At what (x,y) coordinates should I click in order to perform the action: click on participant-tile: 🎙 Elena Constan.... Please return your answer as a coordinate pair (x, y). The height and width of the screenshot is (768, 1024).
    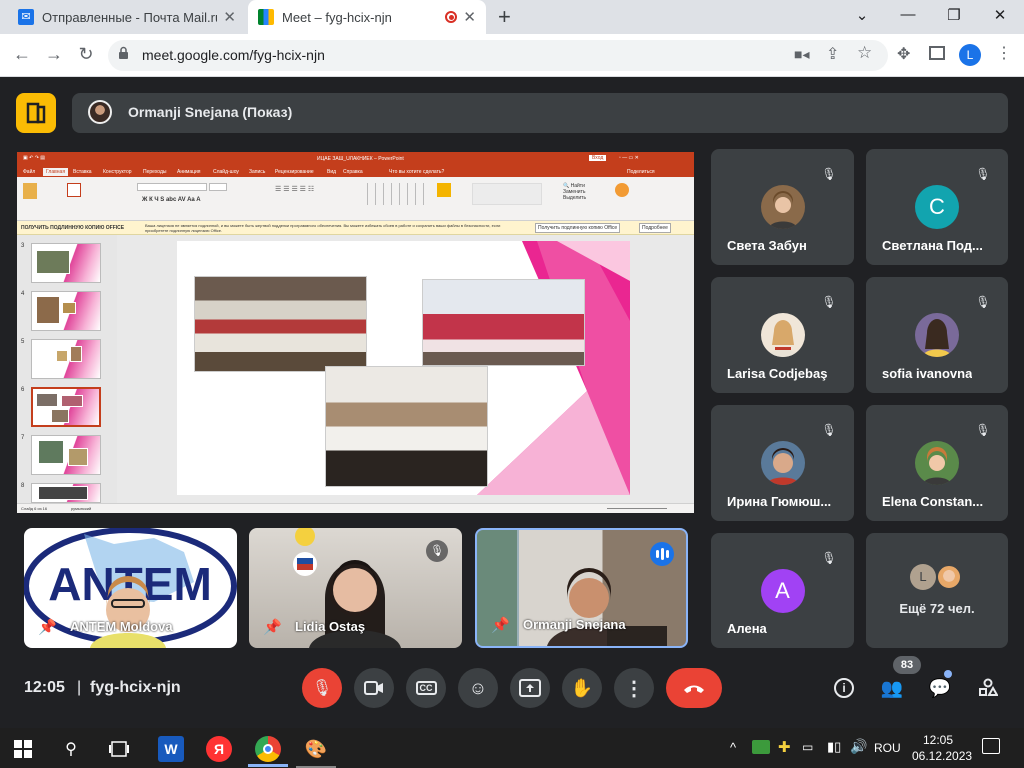
    Looking at the image, I should click on (937, 463).